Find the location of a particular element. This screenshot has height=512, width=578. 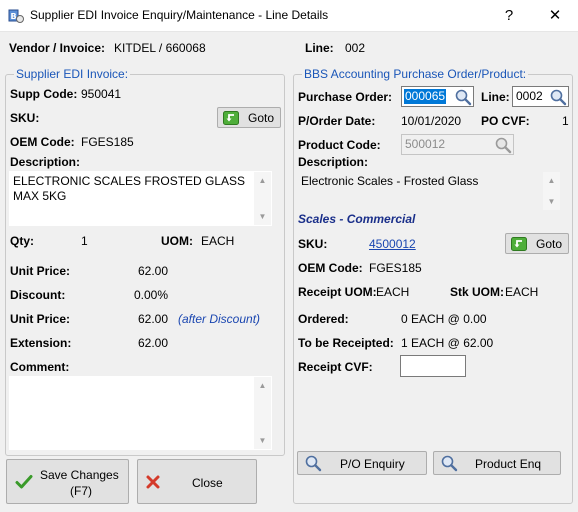

right-description-scrollbar: ▲ ▼ is located at coordinates (551, 191).